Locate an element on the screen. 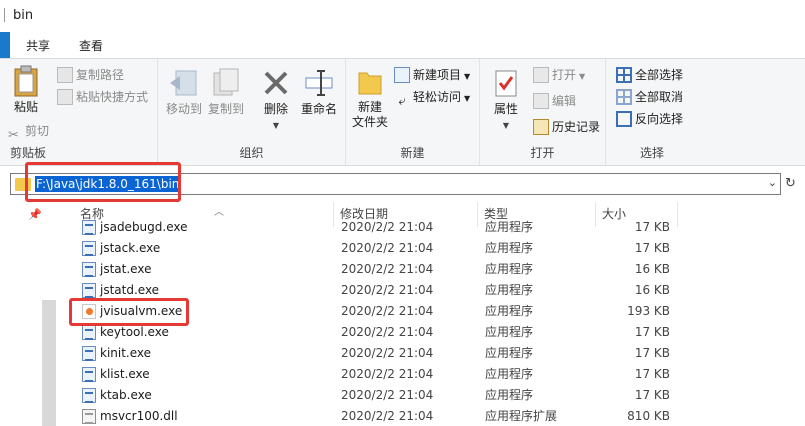 This screenshot has height=426, width=805. folder-icon is located at coordinates (6, 15).